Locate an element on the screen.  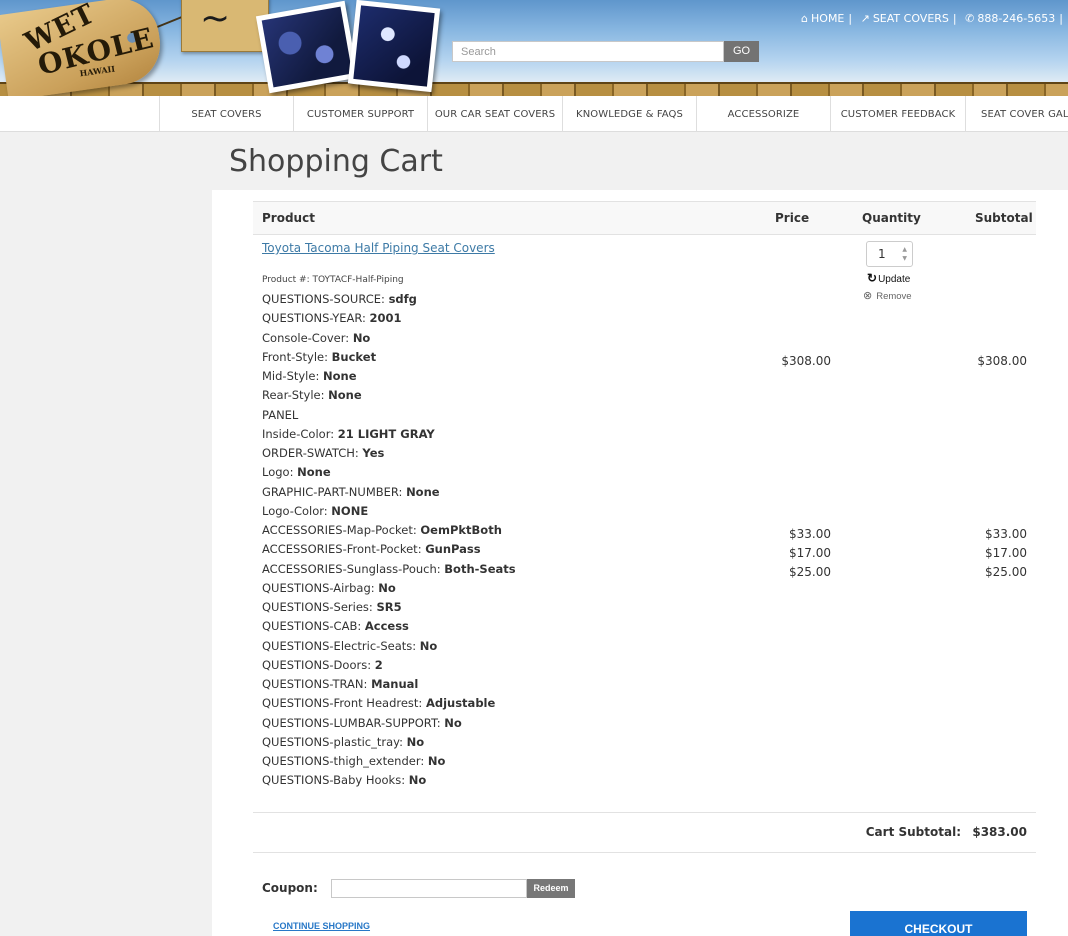
product-name-link: Toyota Tacoma Half Piping Seat Covers is located at coordinates (378, 248).